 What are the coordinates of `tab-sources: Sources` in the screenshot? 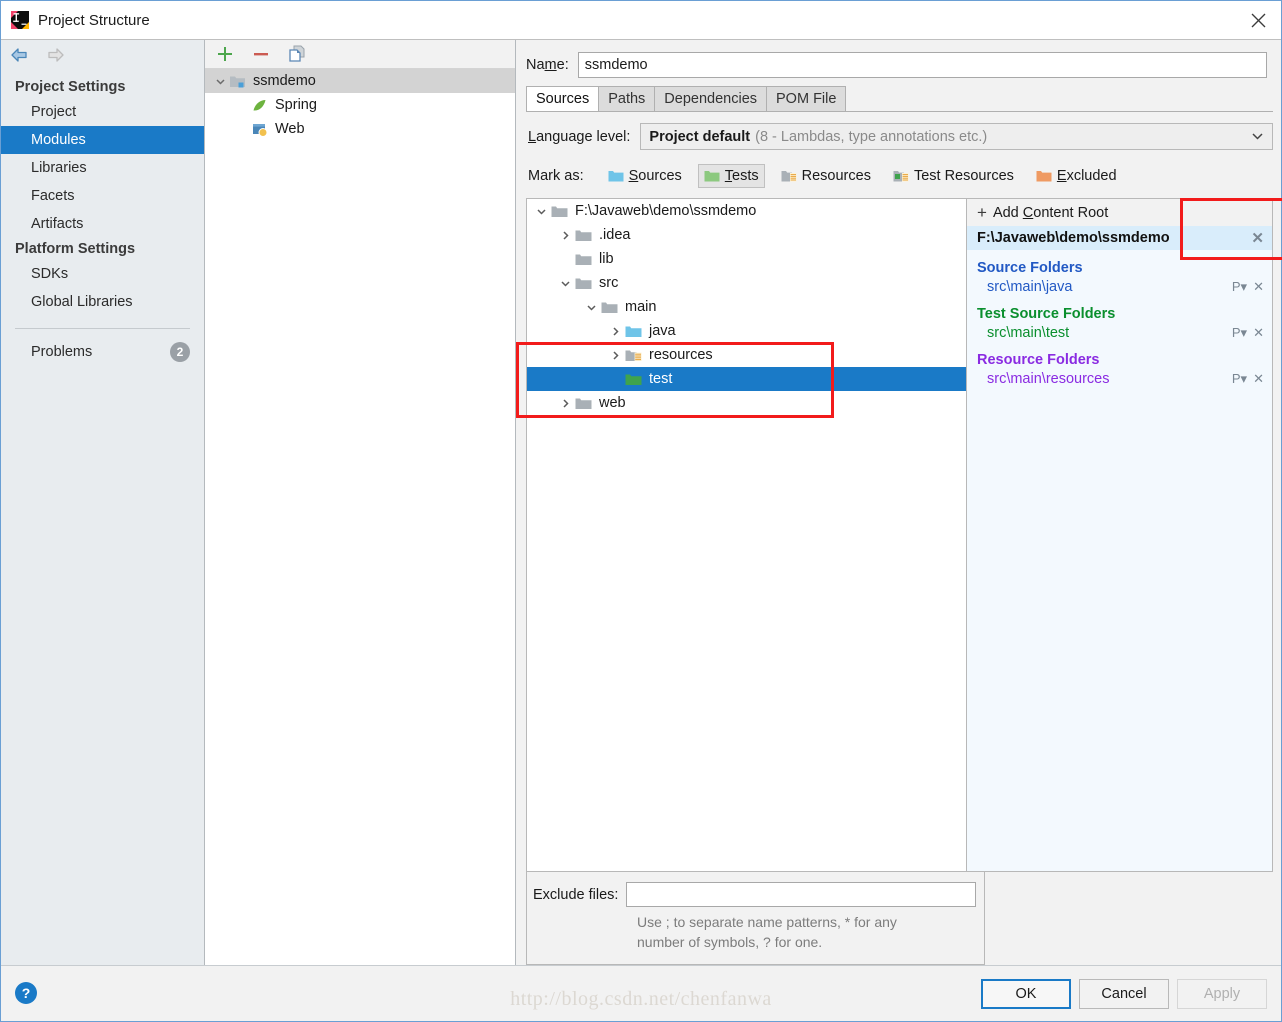 It's located at (563, 98).